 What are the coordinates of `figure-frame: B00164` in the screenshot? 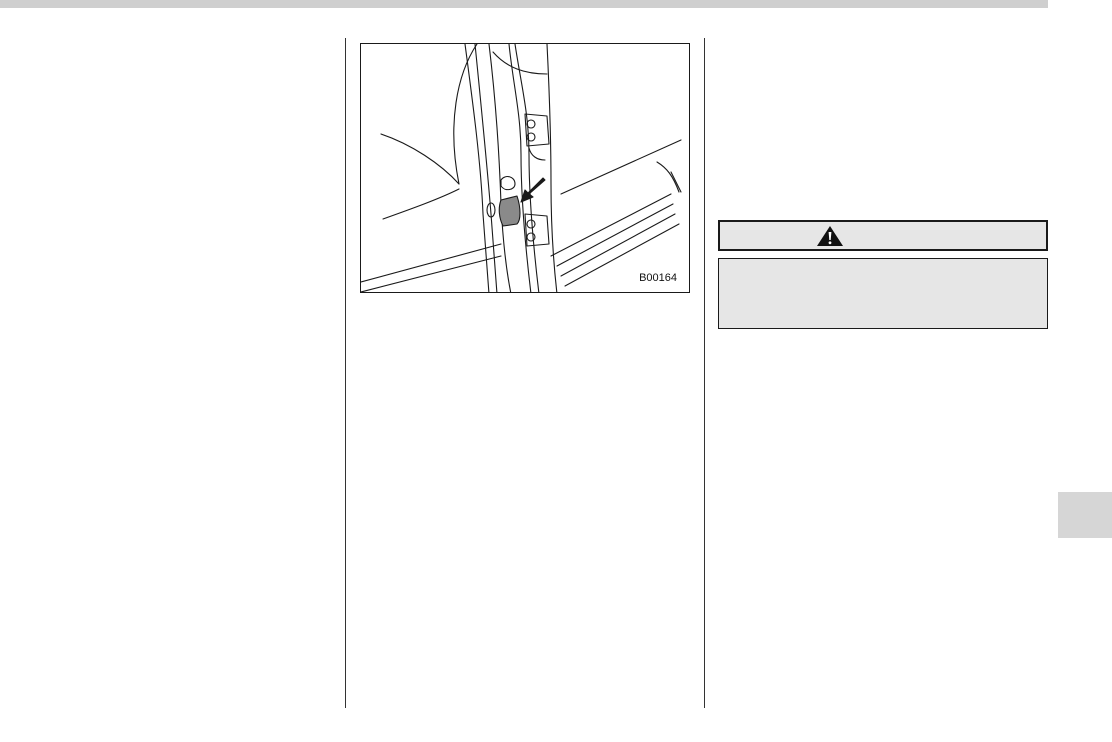 It's located at (525, 168).